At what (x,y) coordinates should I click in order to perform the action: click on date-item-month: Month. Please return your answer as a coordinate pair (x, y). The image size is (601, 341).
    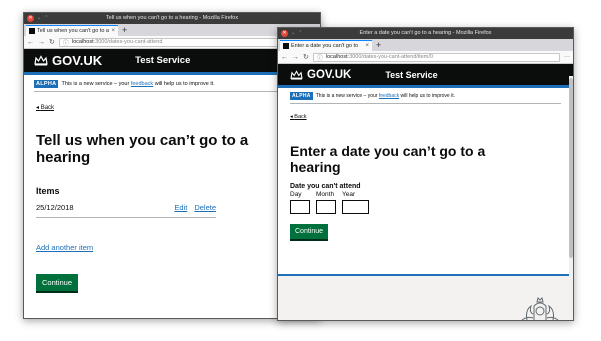
    Looking at the image, I should click on (326, 203).